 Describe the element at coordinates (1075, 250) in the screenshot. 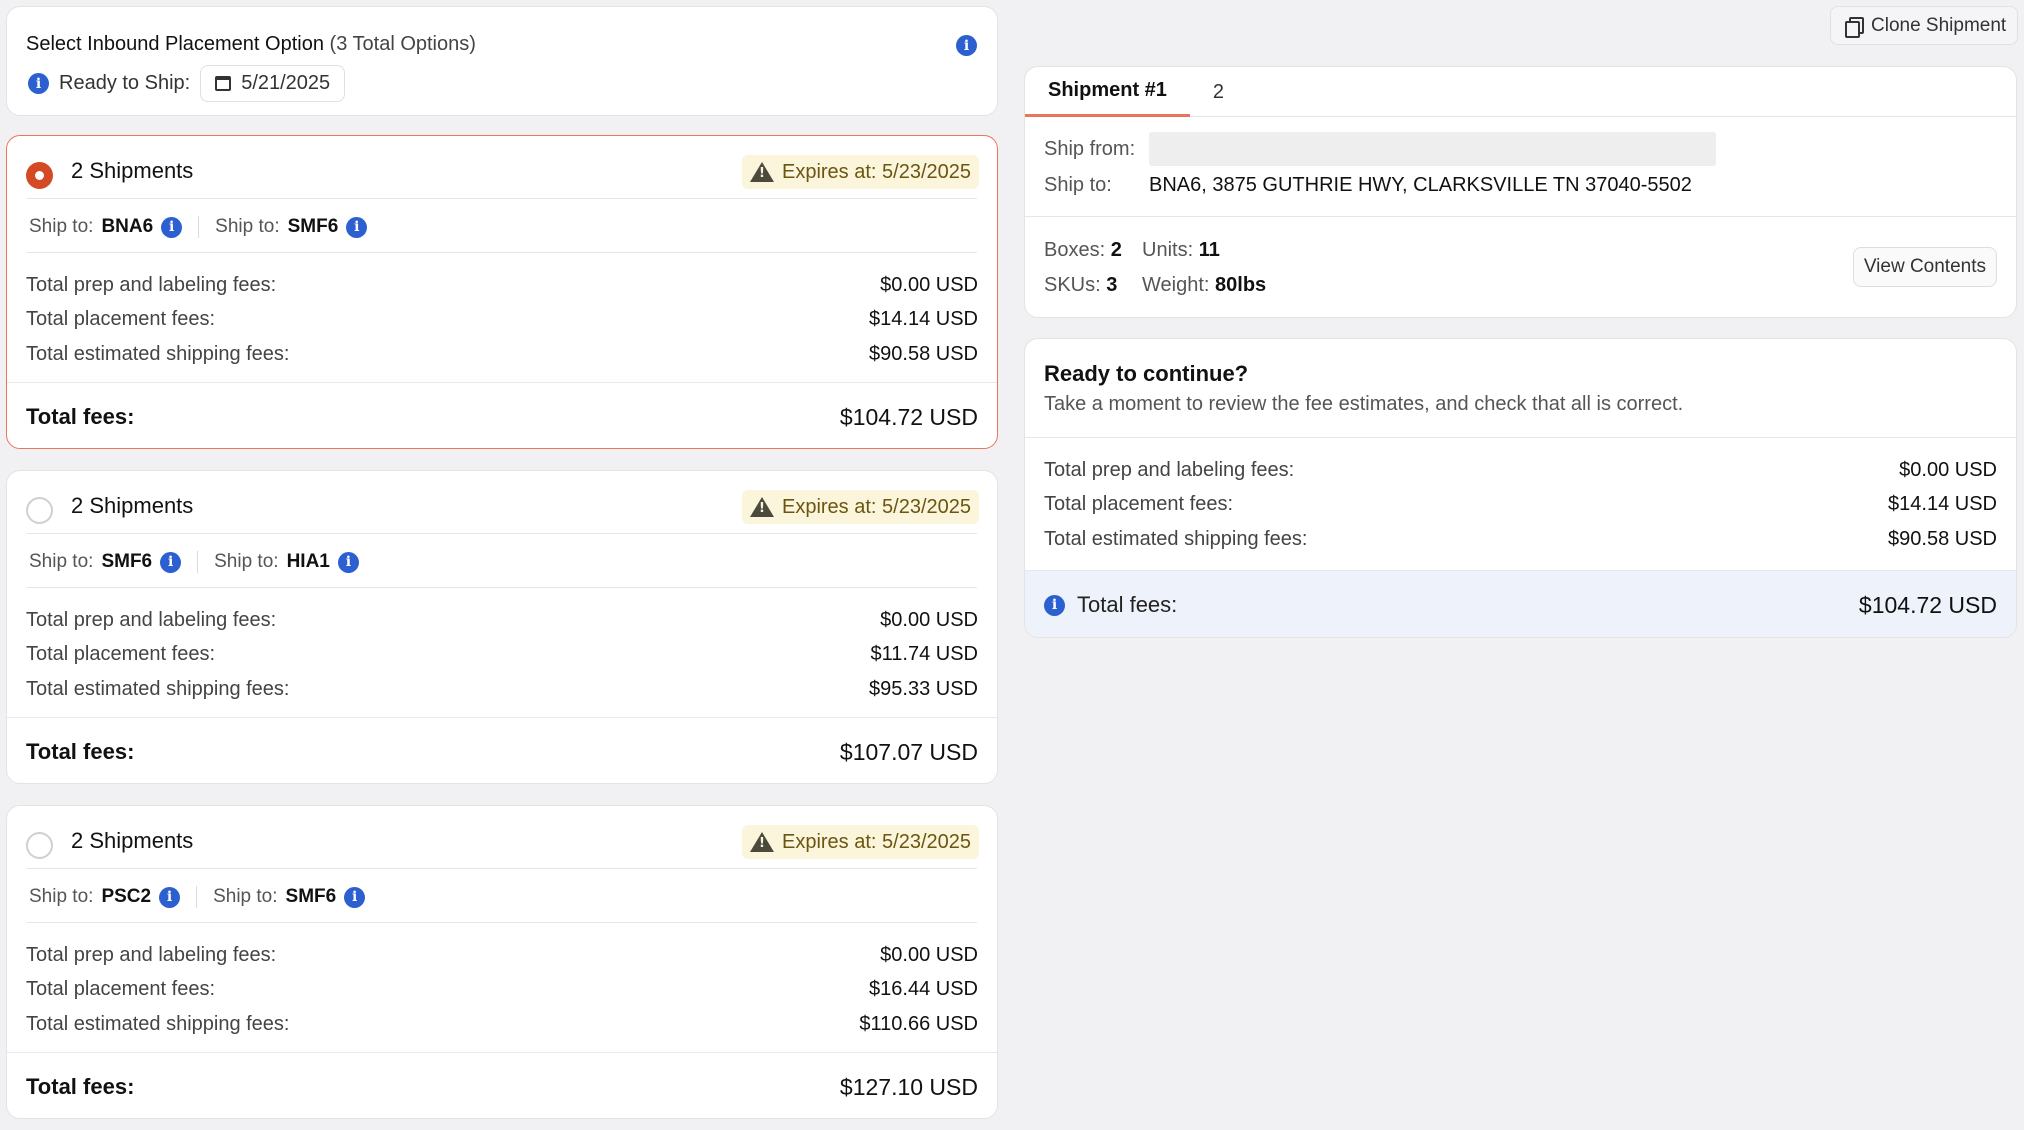

I see `boxes-label: Boxes:` at that location.